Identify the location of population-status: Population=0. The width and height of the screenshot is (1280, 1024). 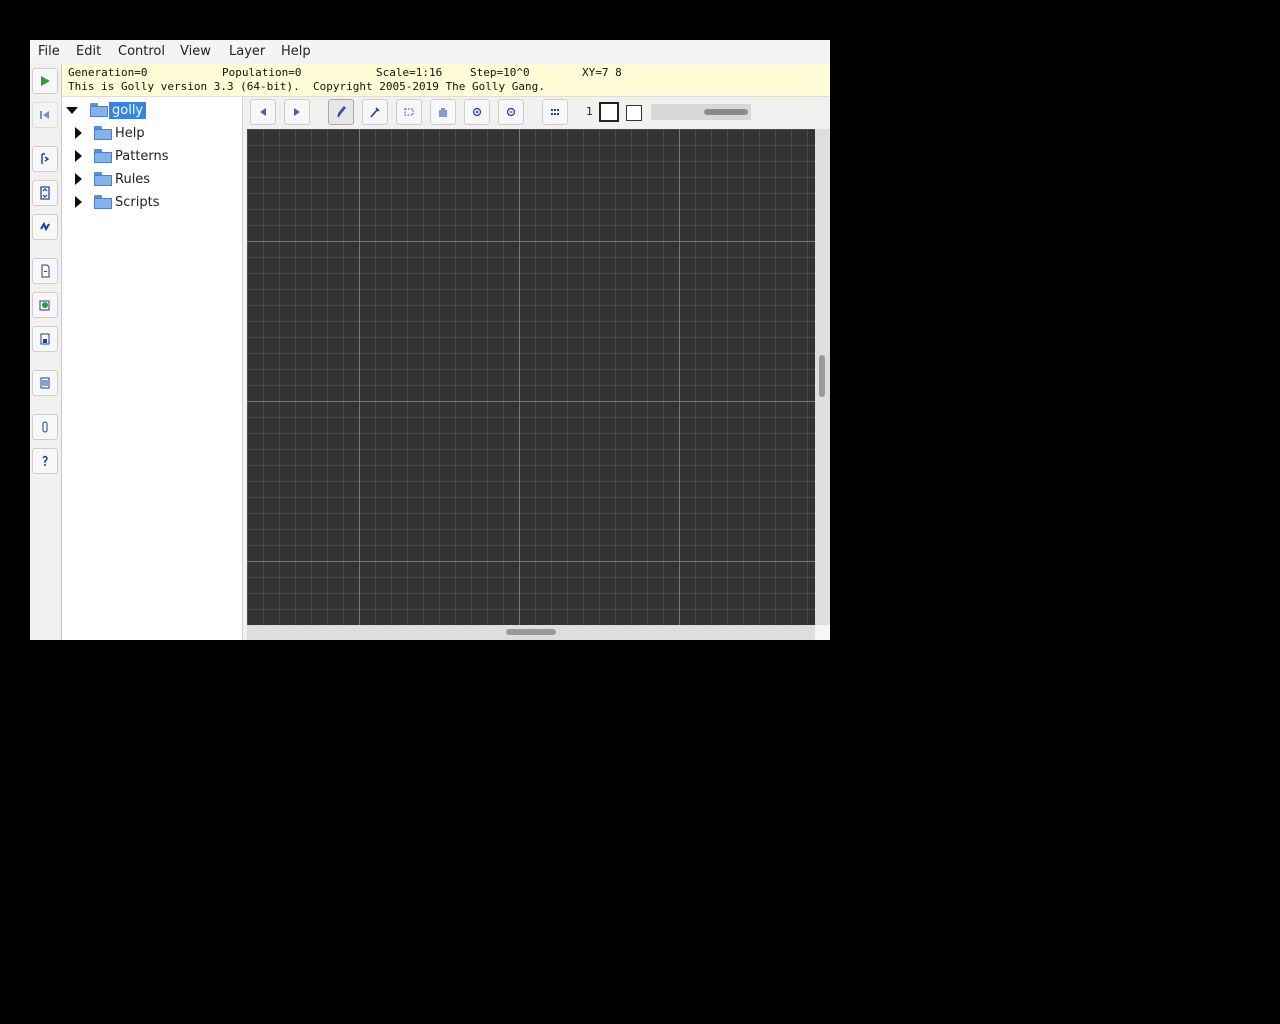
(262, 72).